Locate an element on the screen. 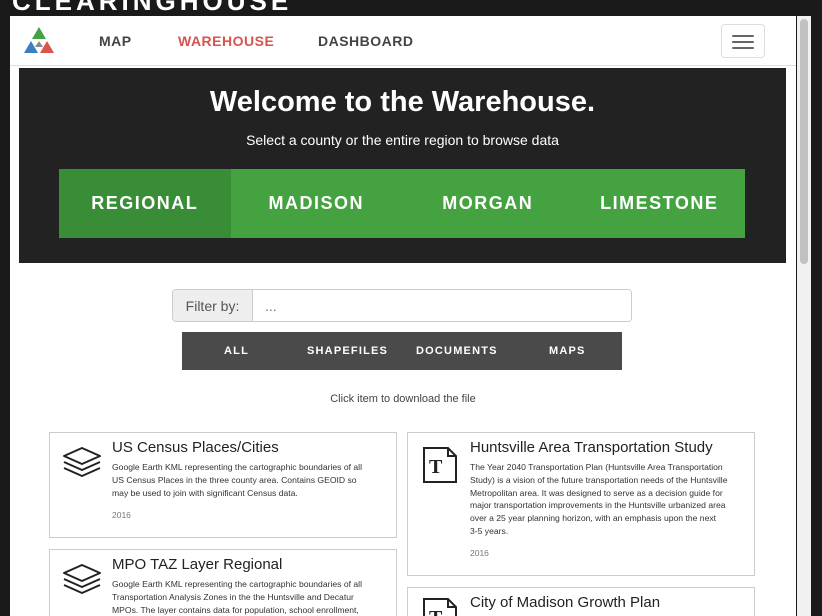  item-title: Huntsville Area Transportation Study is located at coordinates (591, 447).